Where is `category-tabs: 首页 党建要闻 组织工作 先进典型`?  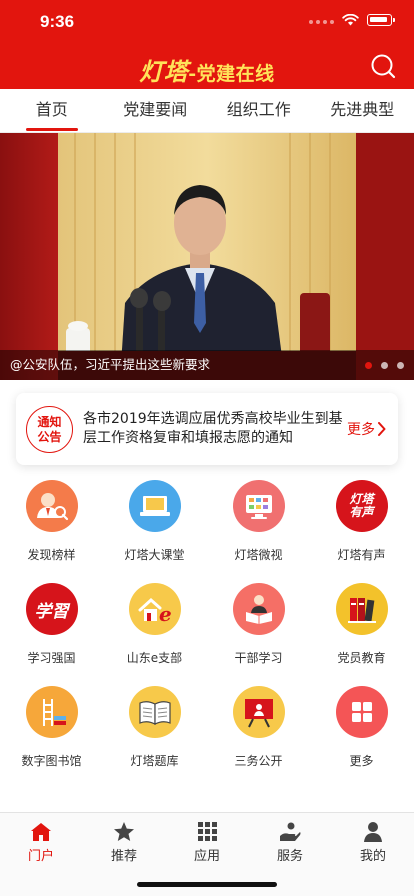 category-tabs: 首页 党建要闻 组织工作 先进典型 is located at coordinates (207, 111).